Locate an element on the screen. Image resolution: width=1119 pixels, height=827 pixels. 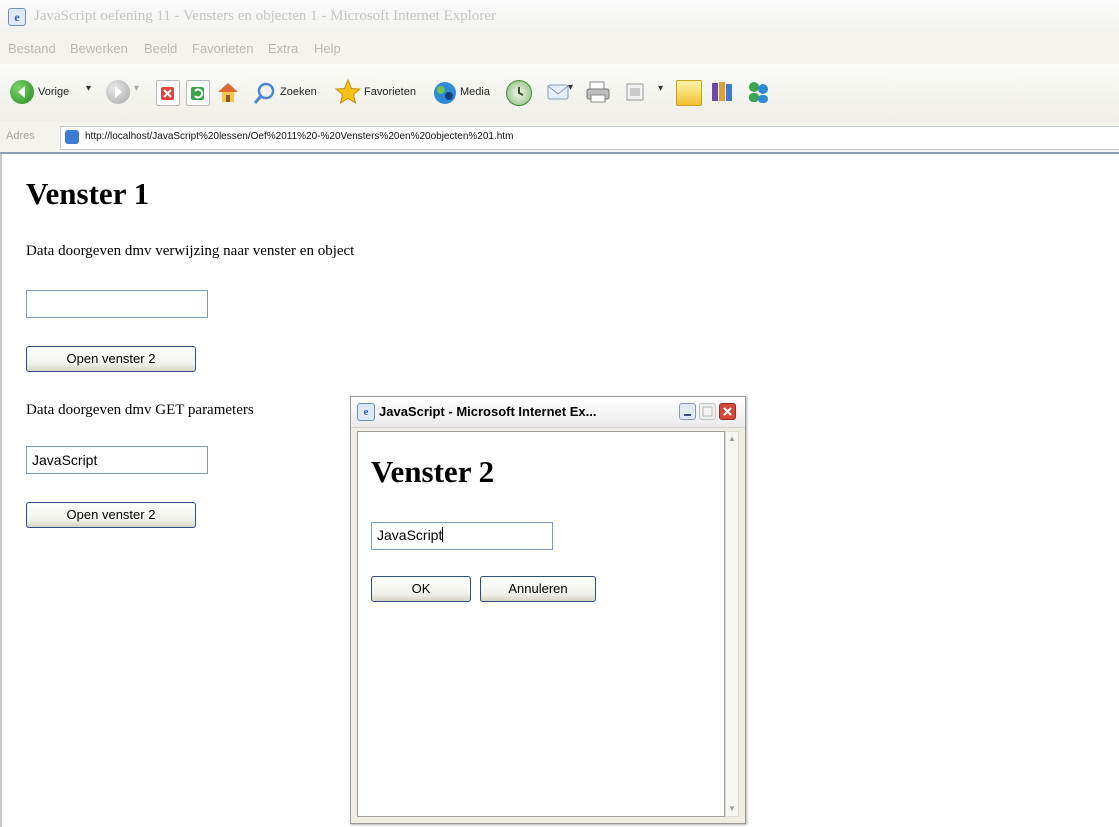
ok-button: OK is located at coordinates (421, 589).